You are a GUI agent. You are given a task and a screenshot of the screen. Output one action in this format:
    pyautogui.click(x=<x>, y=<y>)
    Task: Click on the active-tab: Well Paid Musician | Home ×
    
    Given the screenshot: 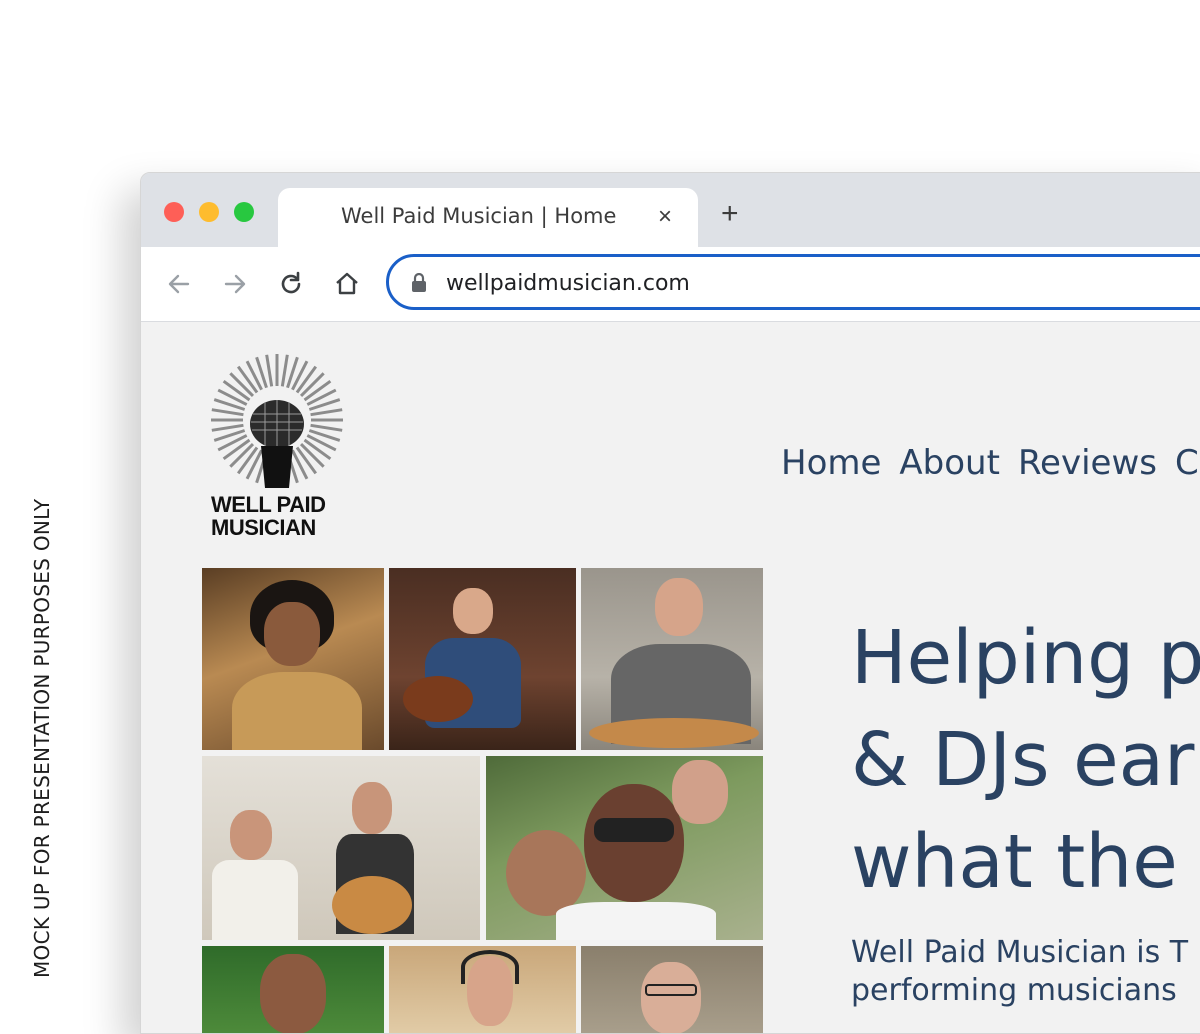 What is the action you would take?
    pyautogui.click(x=488, y=218)
    